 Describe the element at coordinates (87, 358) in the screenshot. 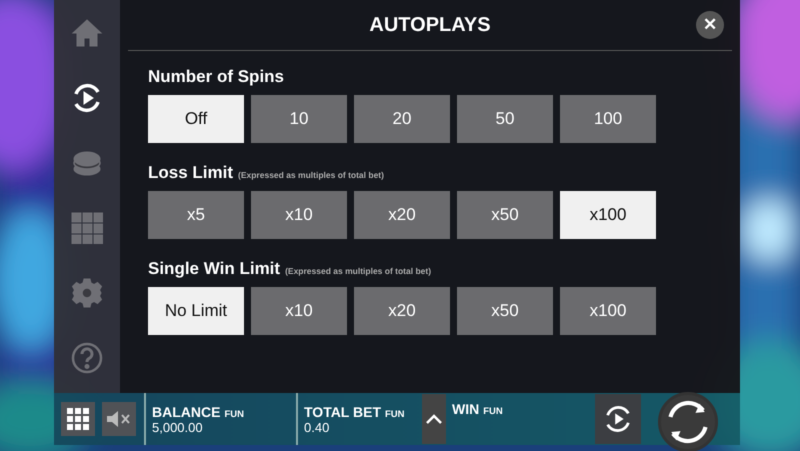

I see `help-icon` at that location.